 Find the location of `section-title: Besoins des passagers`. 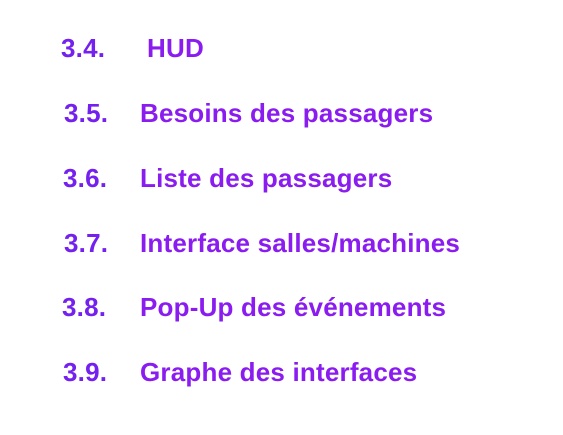

section-title: Besoins des passagers is located at coordinates (287, 113).